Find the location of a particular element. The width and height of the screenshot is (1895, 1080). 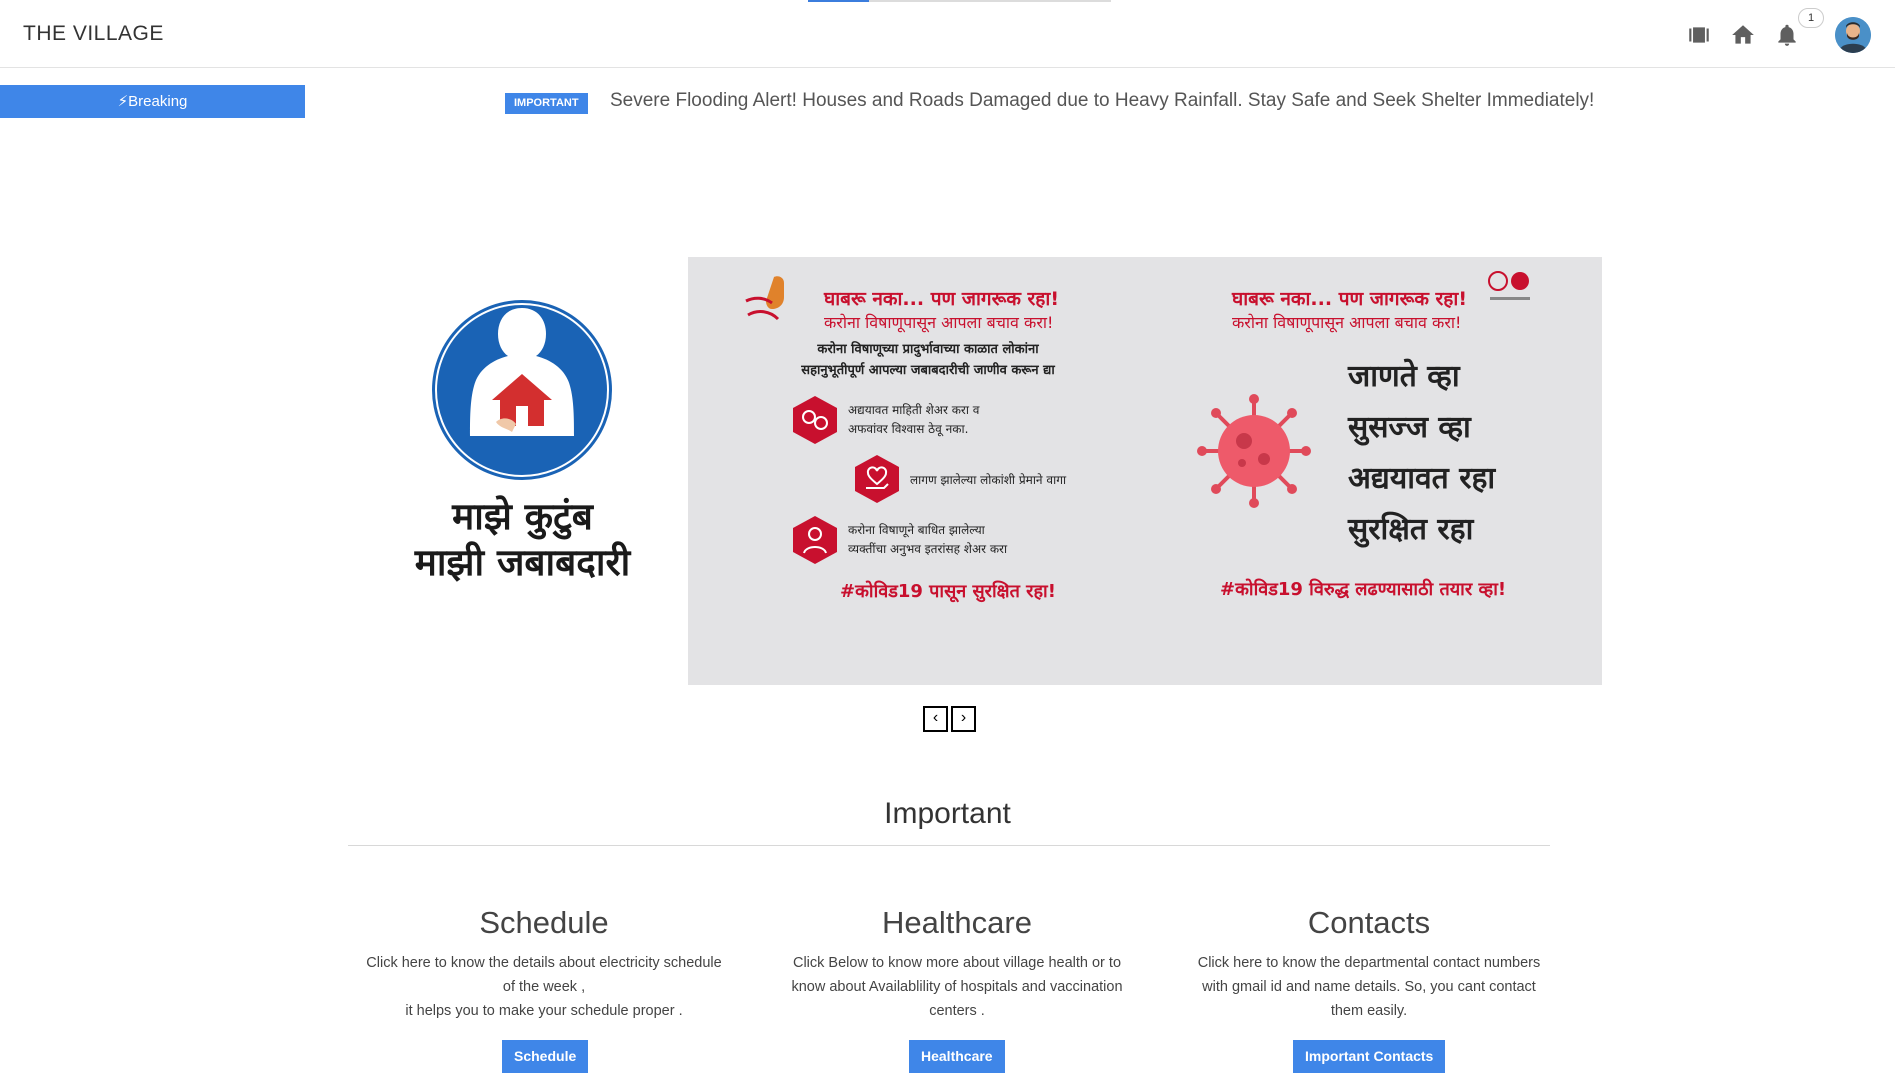

banner-item-3-line-1: करोना विषाणूने बाधित झालेल्या is located at coordinates (916, 530).